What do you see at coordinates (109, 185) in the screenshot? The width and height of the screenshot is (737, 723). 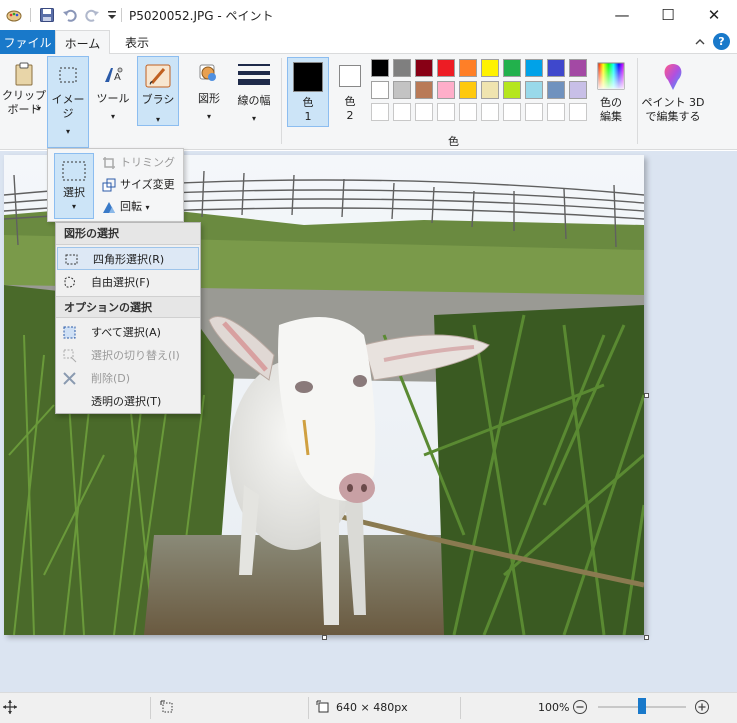 I see `resize-icon` at bounding box center [109, 185].